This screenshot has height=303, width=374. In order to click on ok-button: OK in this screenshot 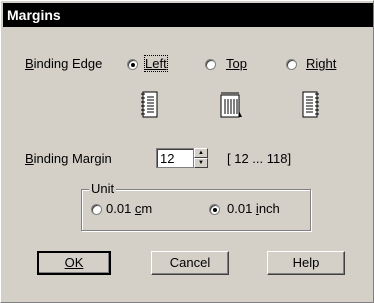, I will do `click(74, 263)`.